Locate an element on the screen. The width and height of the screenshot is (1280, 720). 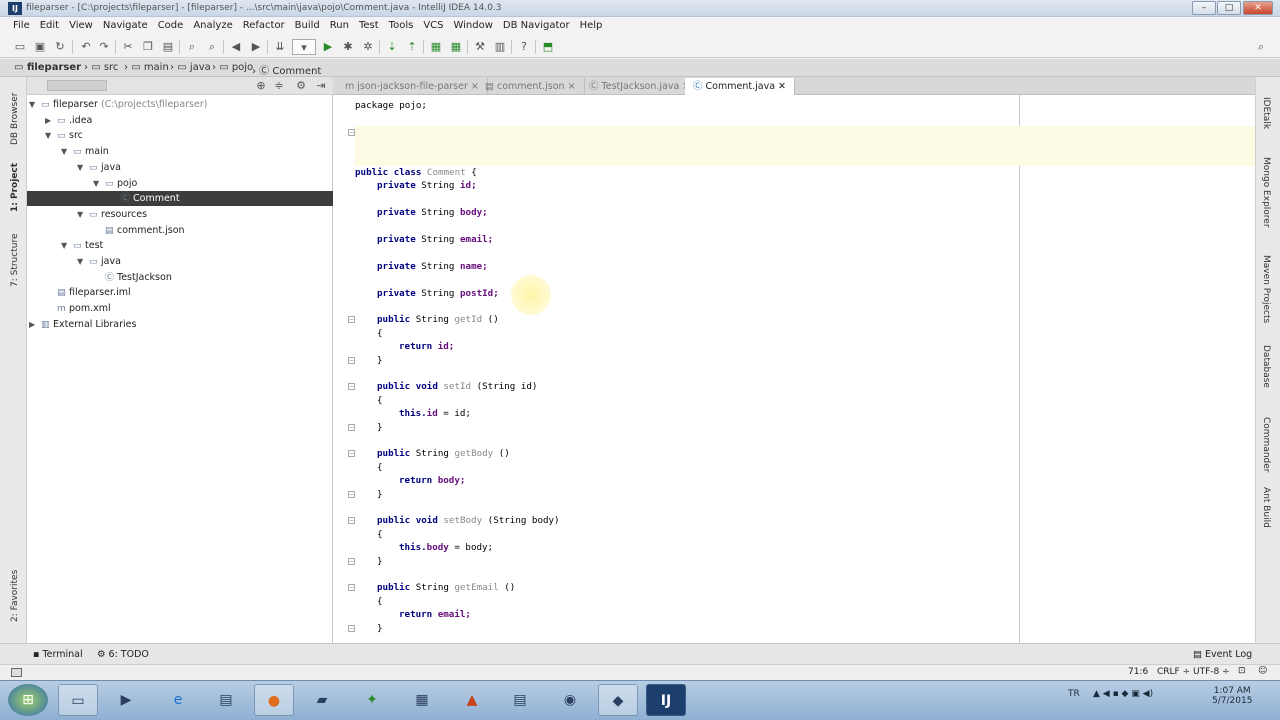
gear-icon: ⚙ is located at coordinates (301, 86).